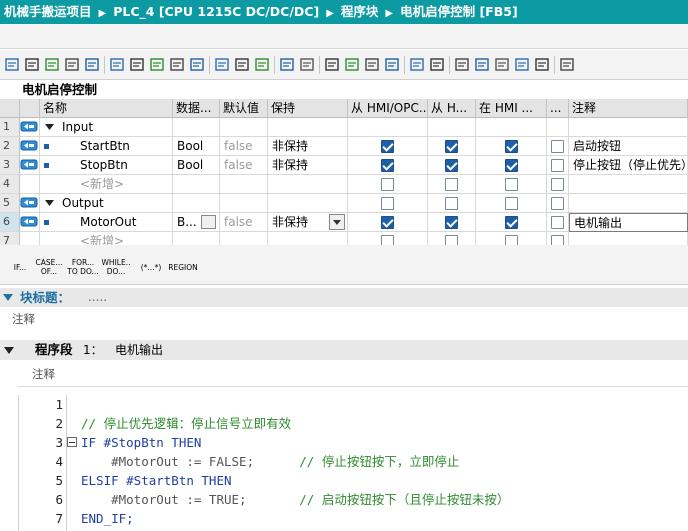  Describe the element at coordinates (337, 222) in the screenshot. I see `retain-dropdown-button` at that location.